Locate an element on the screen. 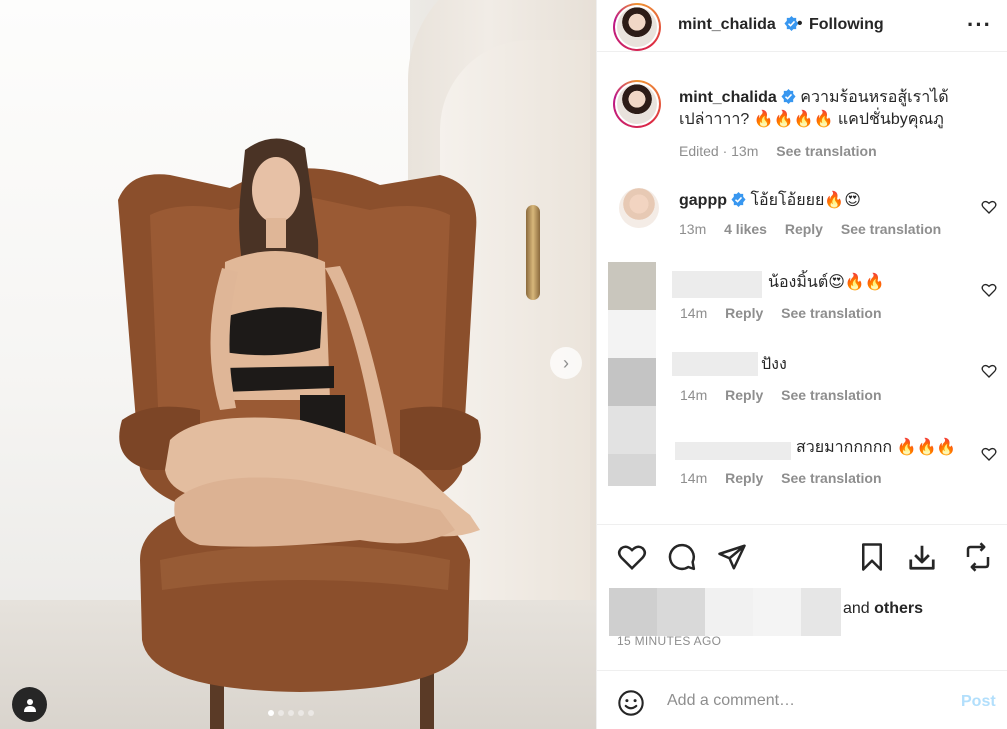  comment-username: gappp is located at coordinates (703, 200).